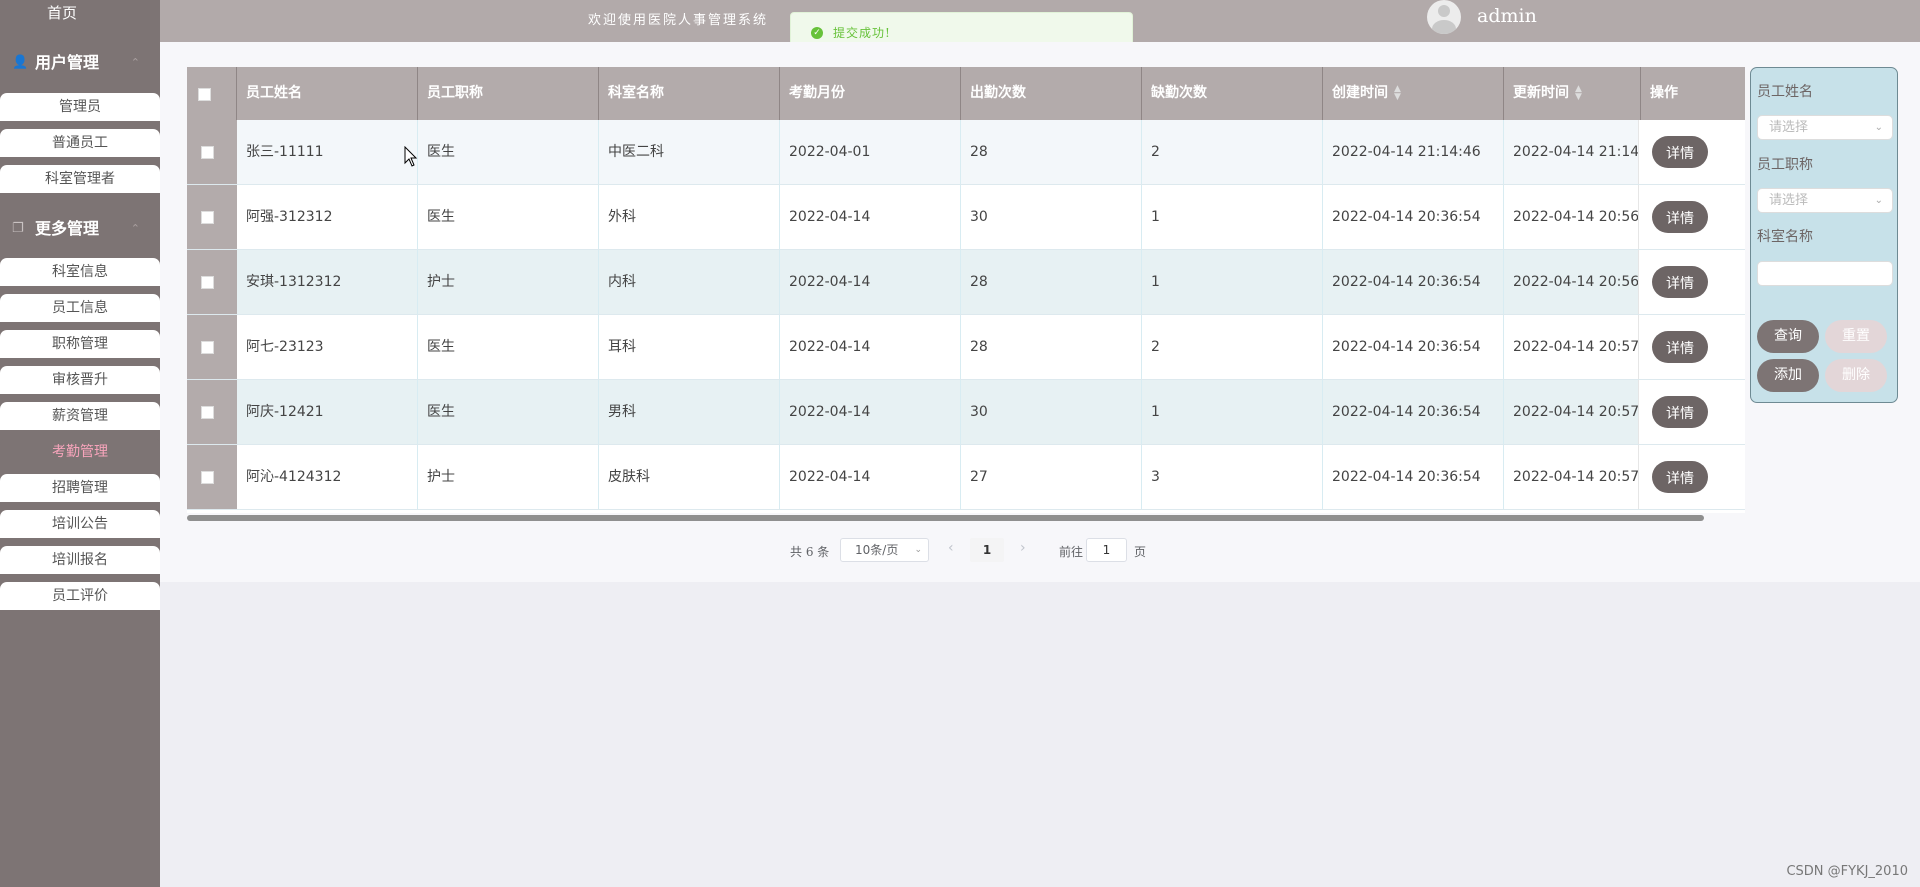 This screenshot has width=1920, height=887. What do you see at coordinates (135, 62) in the screenshot?
I see `chevron-up-icon: ⌃` at bounding box center [135, 62].